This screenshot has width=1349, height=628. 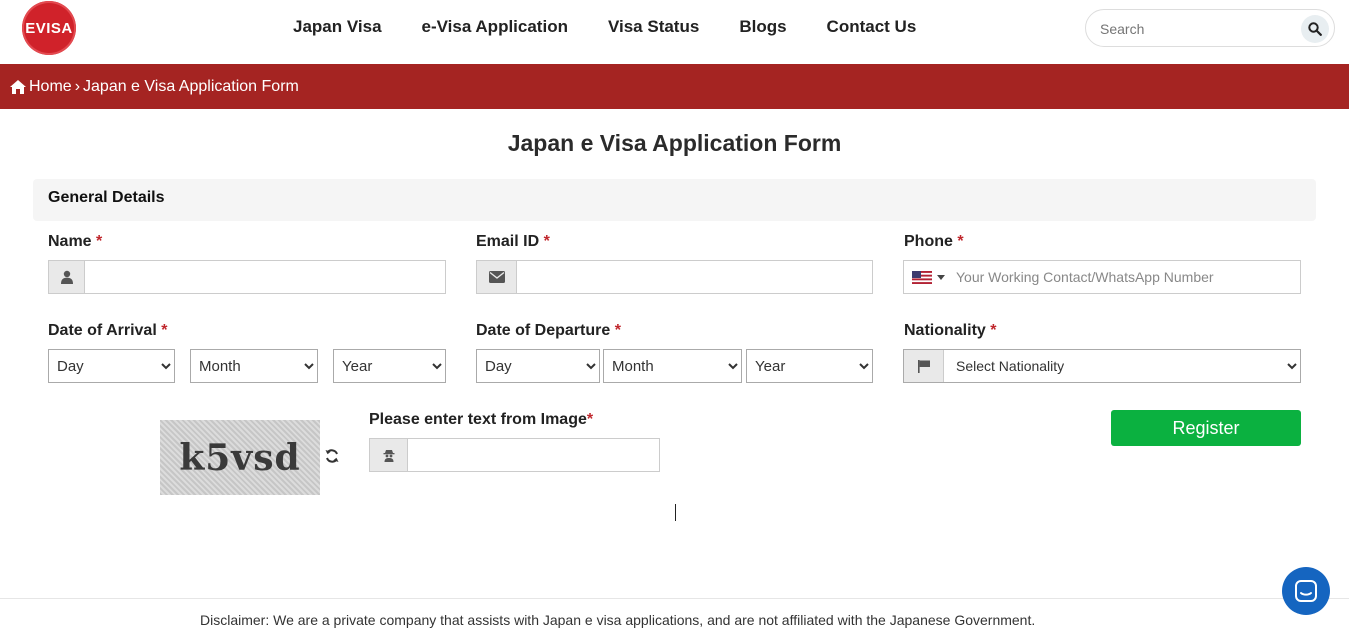 I want to click on name-field, so click(x=247, y=277).